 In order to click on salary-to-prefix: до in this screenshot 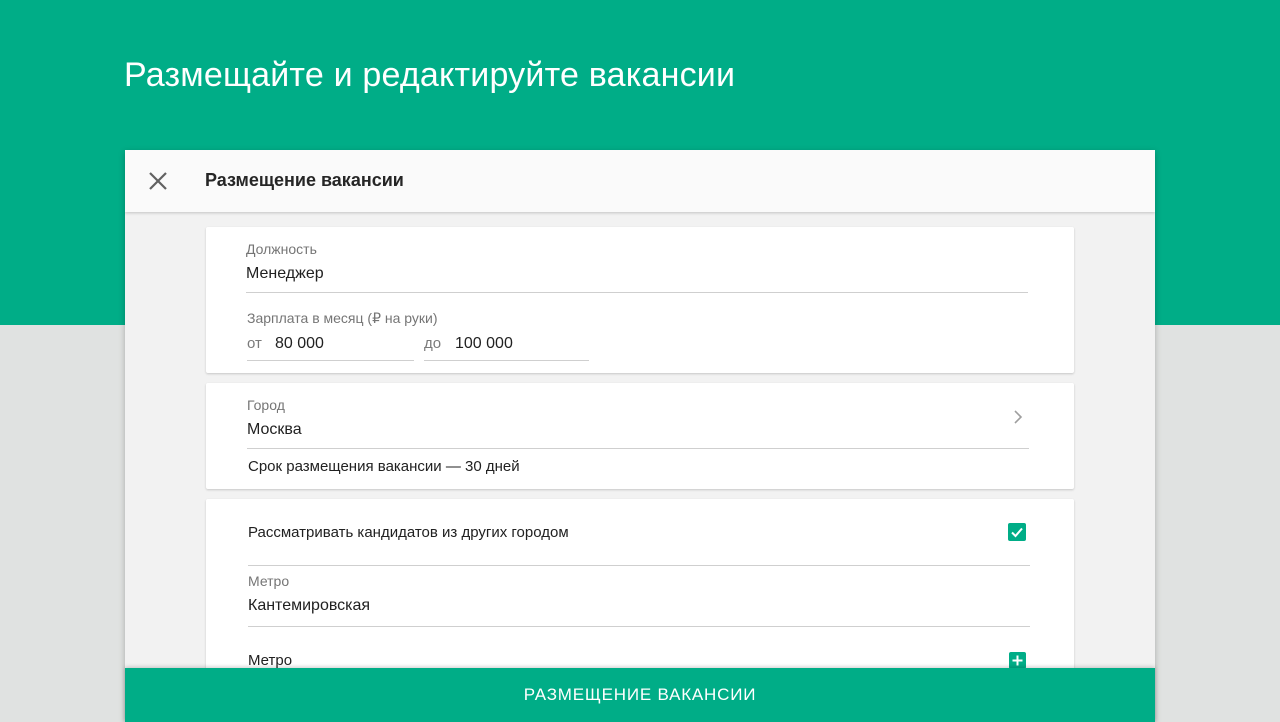, I will do `click(433, 343)`.